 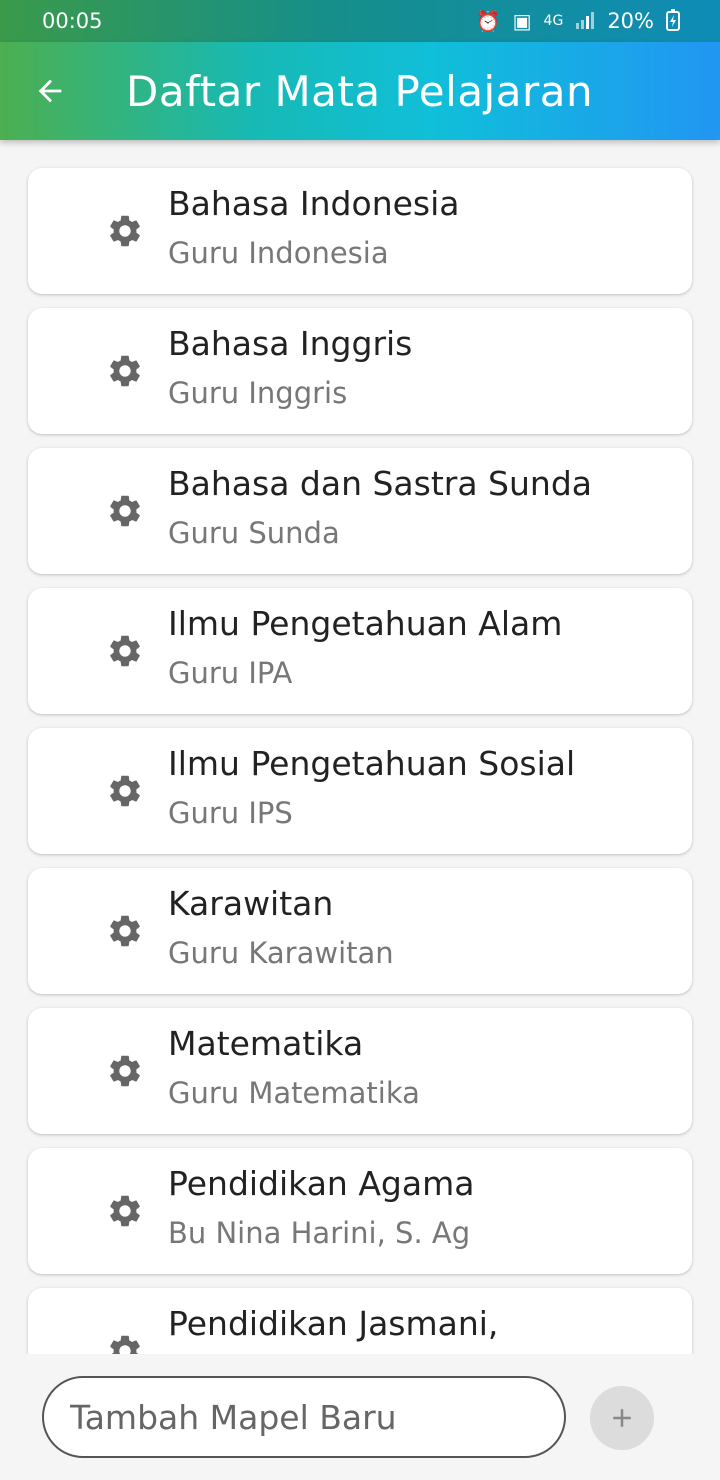 I want to click on plus-icon, so click(x=622, y=1418).